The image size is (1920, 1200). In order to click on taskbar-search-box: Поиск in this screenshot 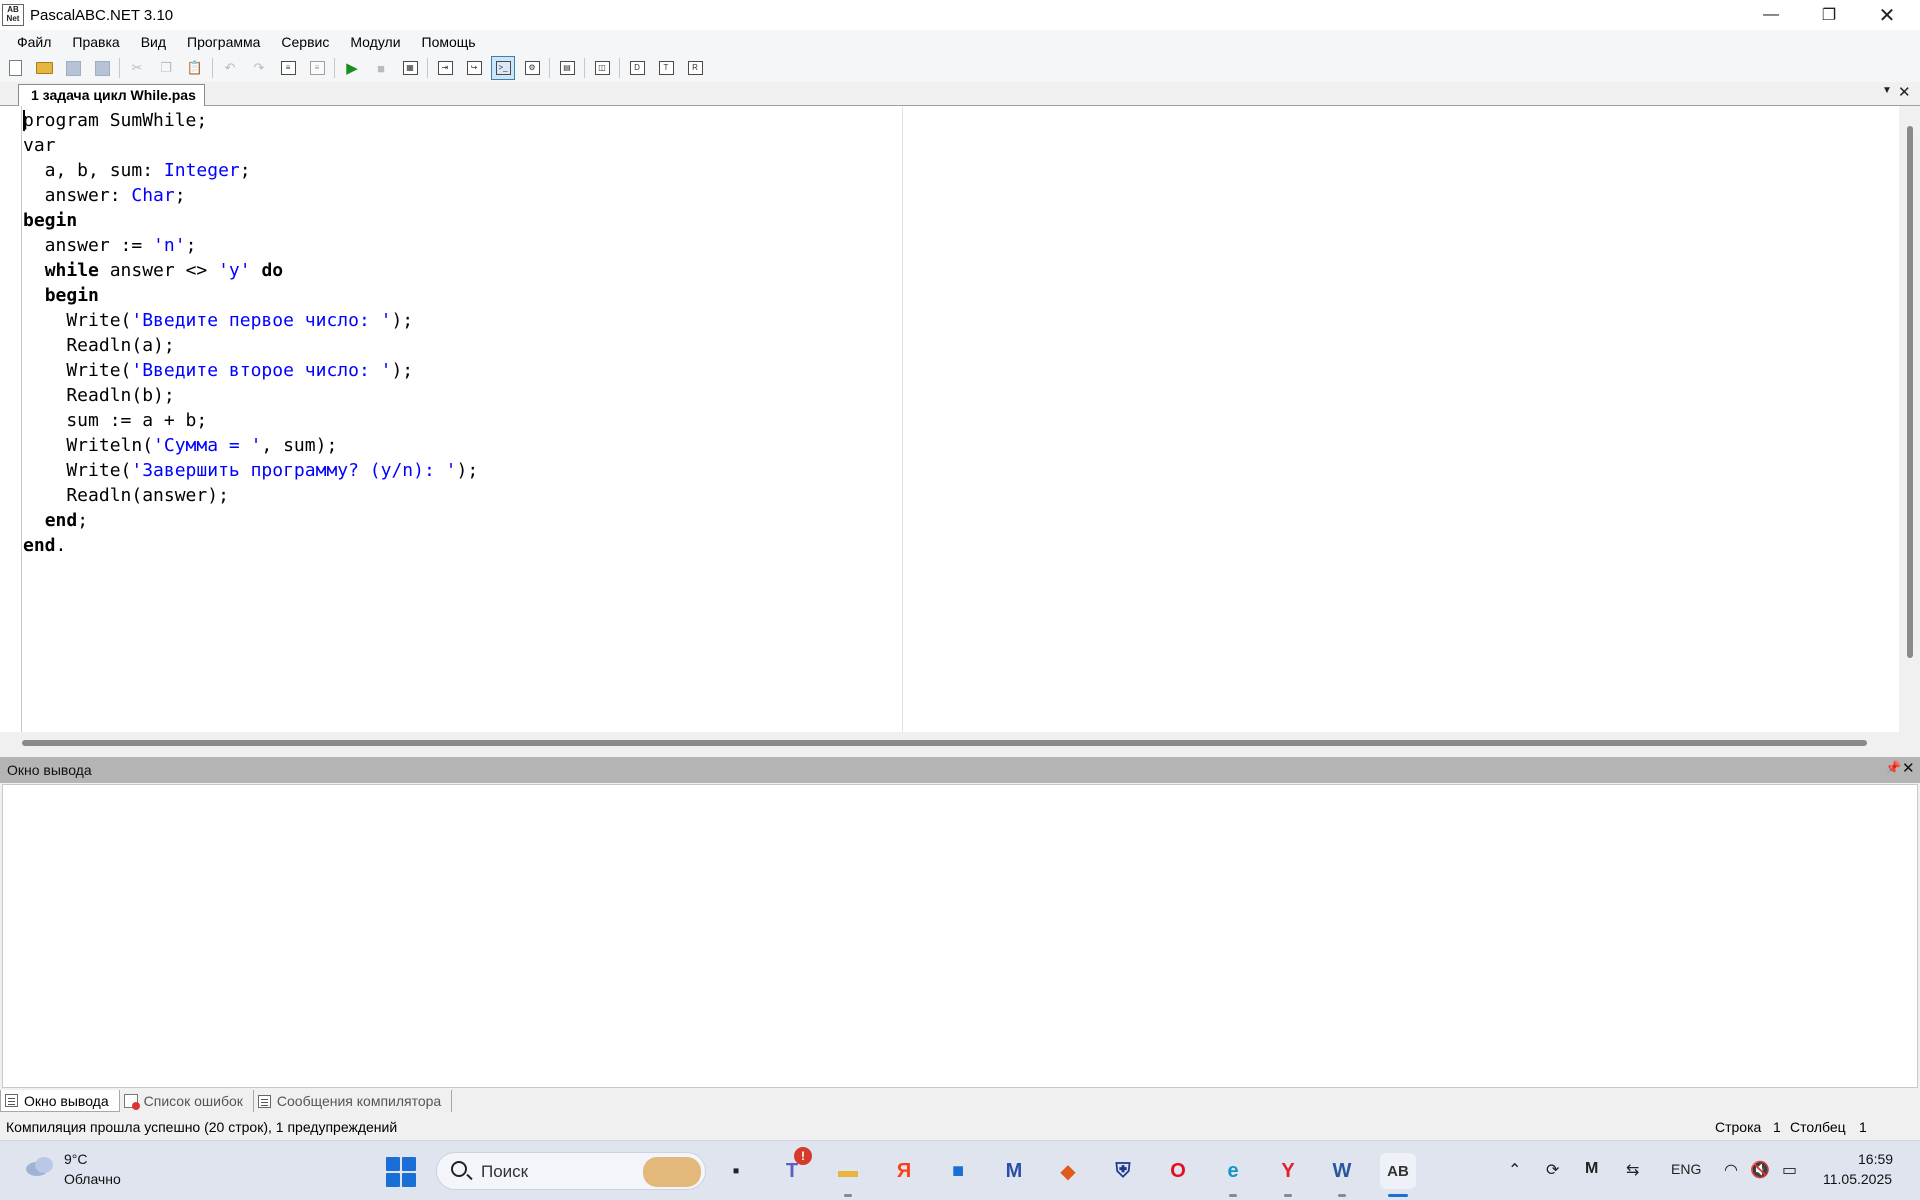, I will do `click(571, 1171)`.